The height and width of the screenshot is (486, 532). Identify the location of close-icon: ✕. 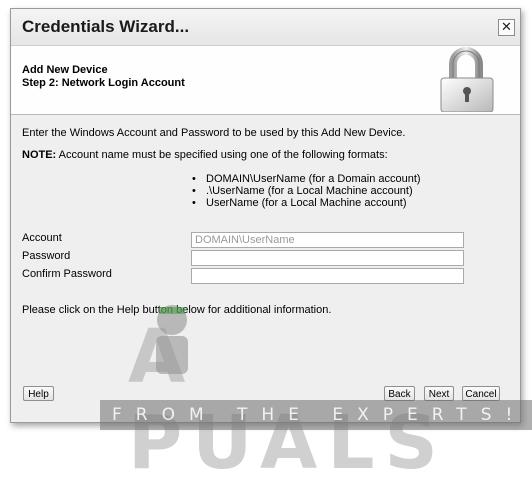
(506, 26).